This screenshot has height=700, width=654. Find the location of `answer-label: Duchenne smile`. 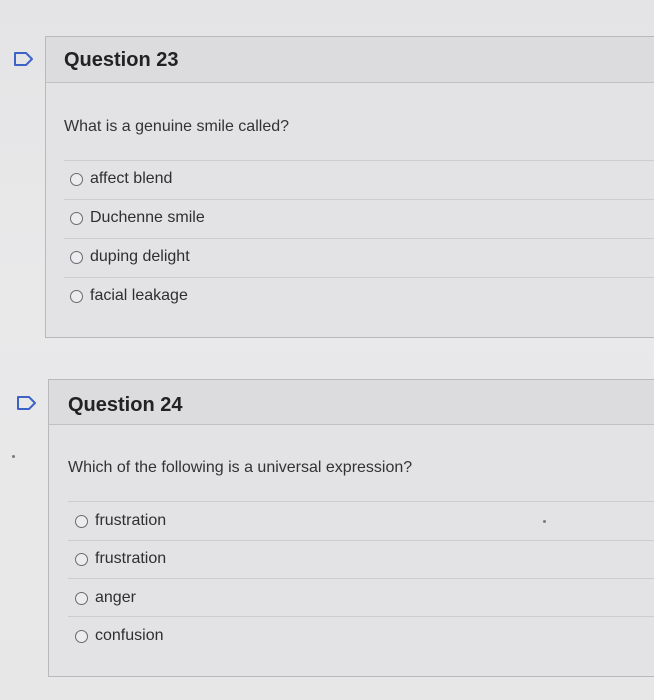

answer-label: Duchenne smile is located at coordinates (147, 217).